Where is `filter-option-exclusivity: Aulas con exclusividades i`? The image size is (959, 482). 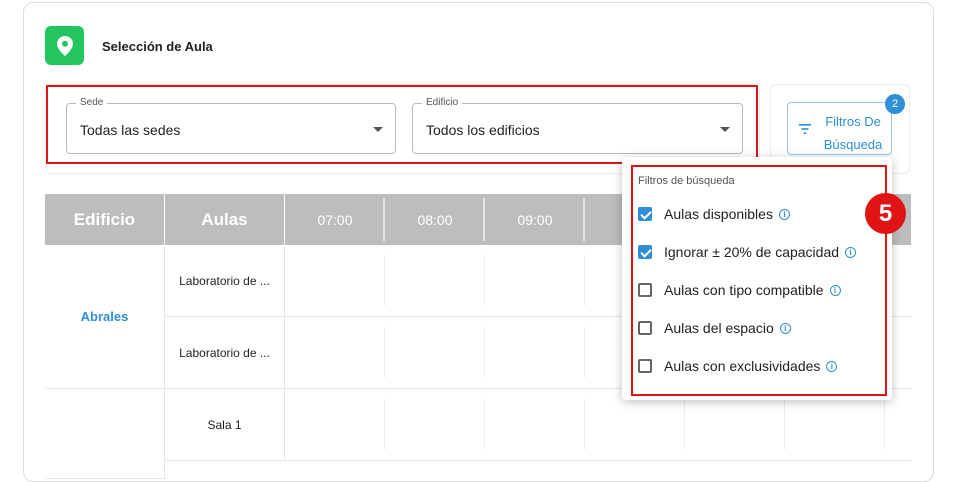
filter-option-exclusivity: Aulas con exclusividades i is located at coordinates (738, 366).